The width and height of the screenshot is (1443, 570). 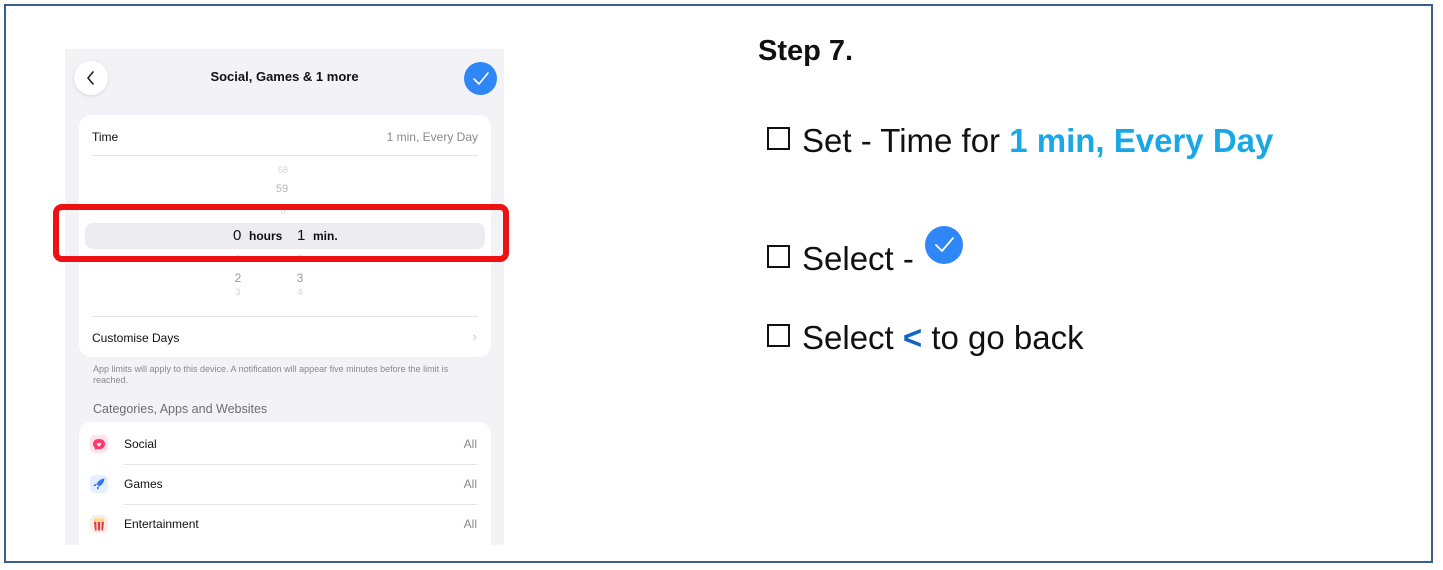 What do you see at coordinates (285, 524) in the screenshot?
I see `app-row-entertainment: Entertainment All` at bounding box center [285, 524].